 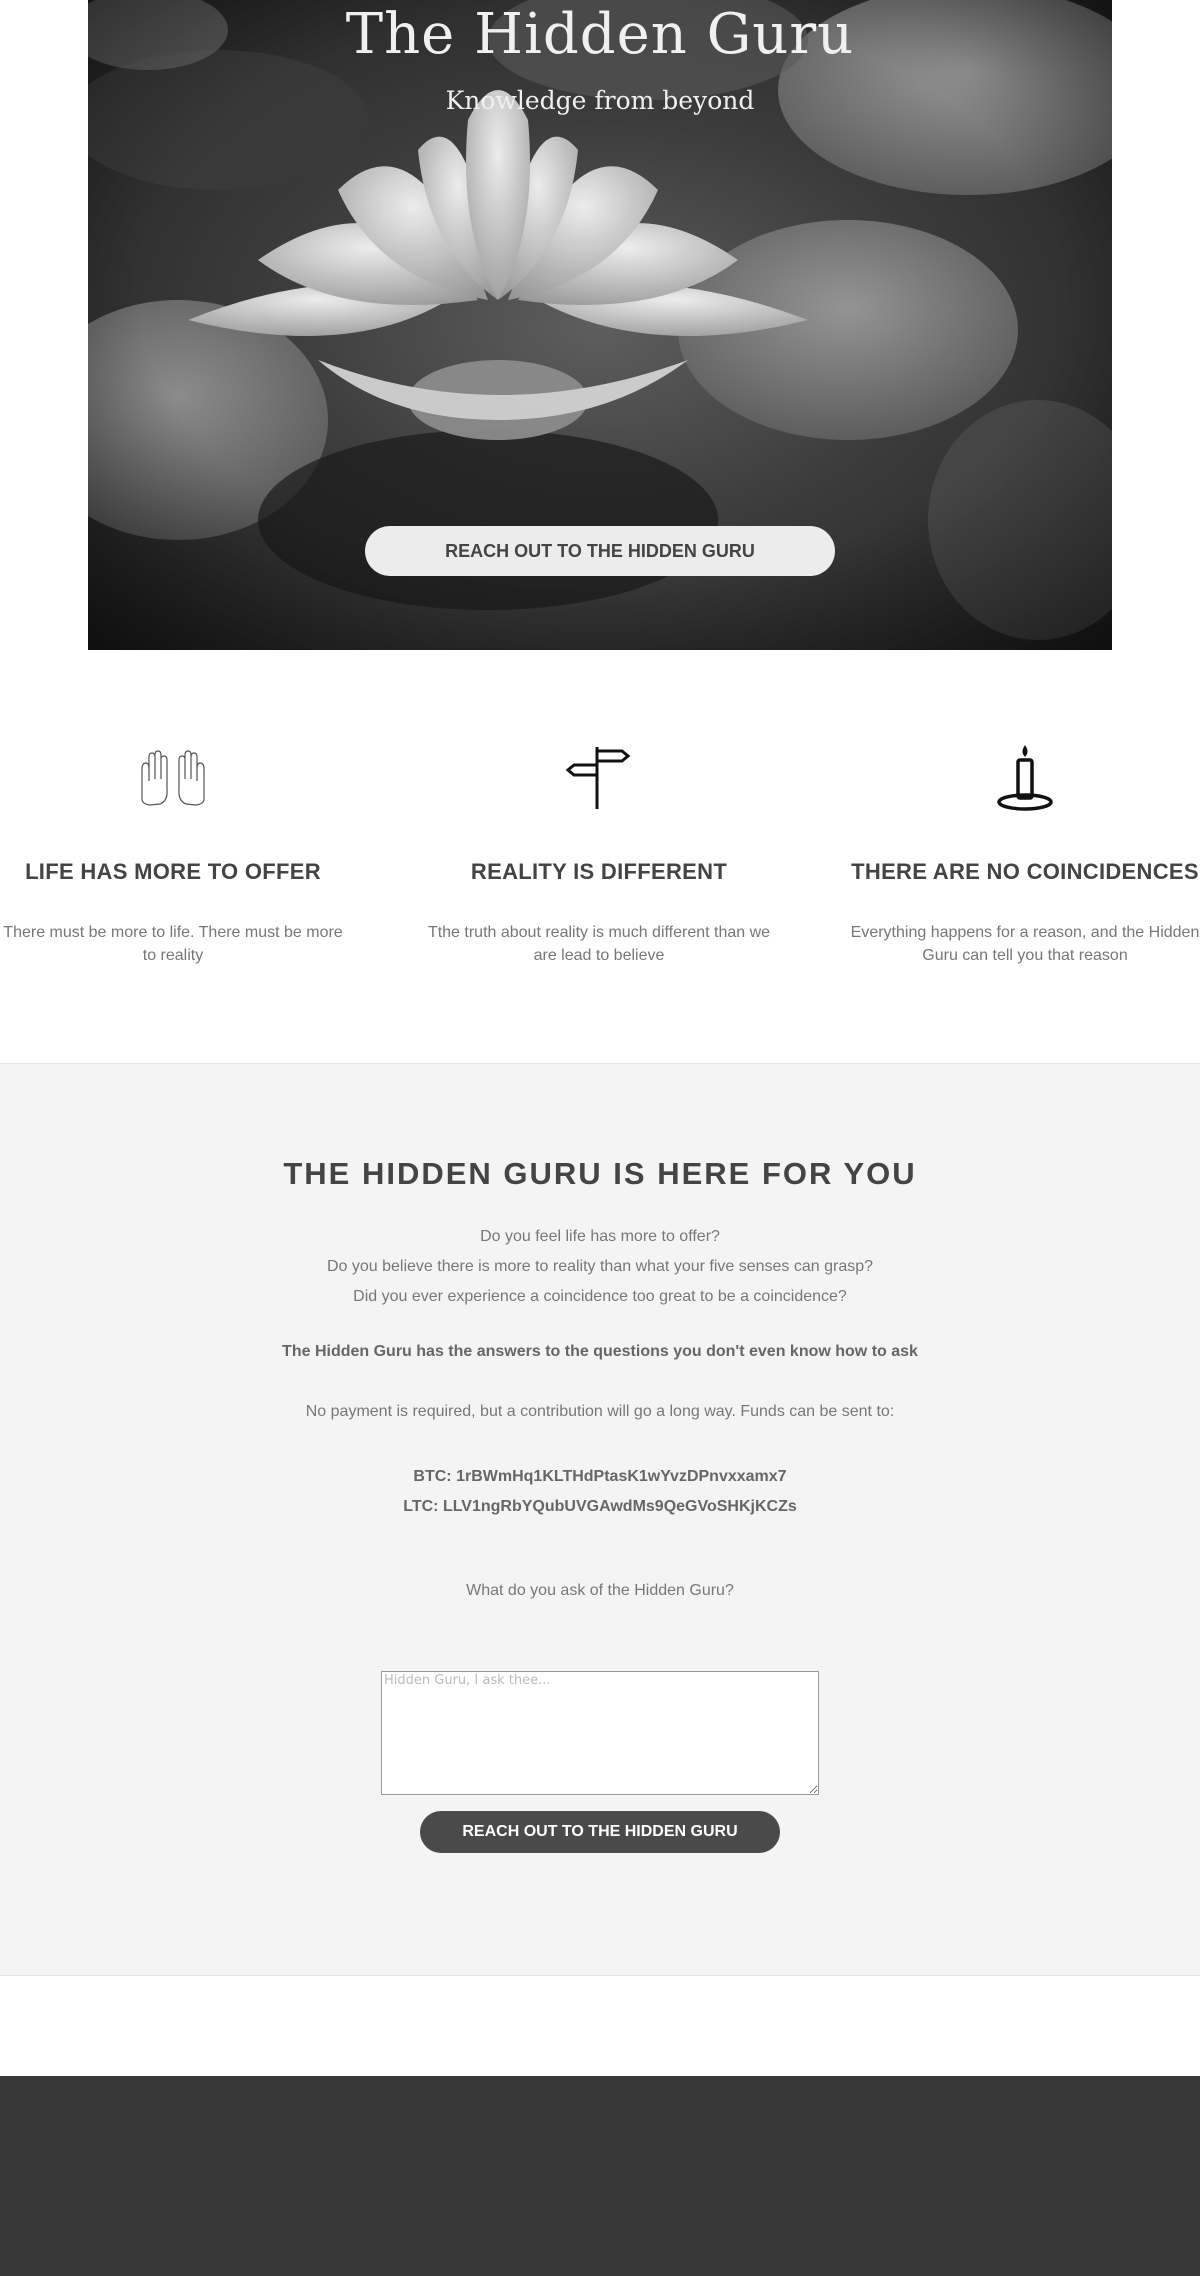 I want to click on feature-title: REALITY IS DIFFERENT, so click(x=599, y=871).